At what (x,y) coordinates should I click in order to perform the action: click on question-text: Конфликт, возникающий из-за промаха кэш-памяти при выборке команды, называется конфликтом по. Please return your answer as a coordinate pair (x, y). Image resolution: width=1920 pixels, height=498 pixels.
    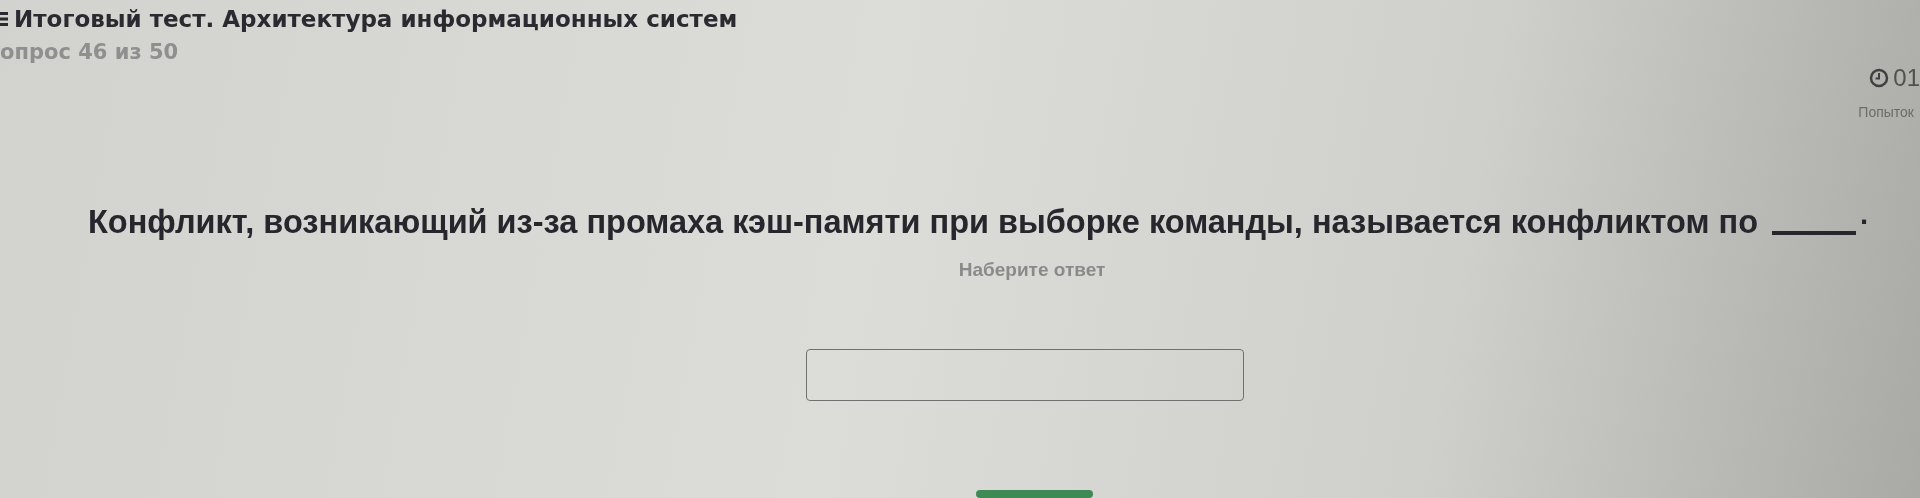
    Looking at the image, I should click on (923, 222).